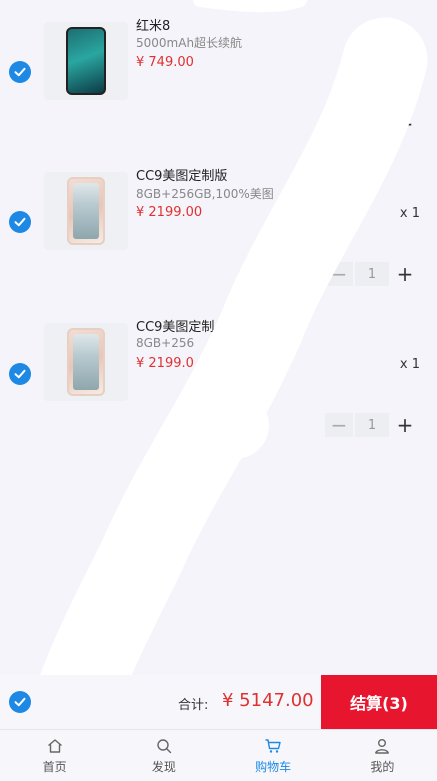 The image size is (437, 781). I want to click on product-price: ¥ 2199.0, so click(165, 363).